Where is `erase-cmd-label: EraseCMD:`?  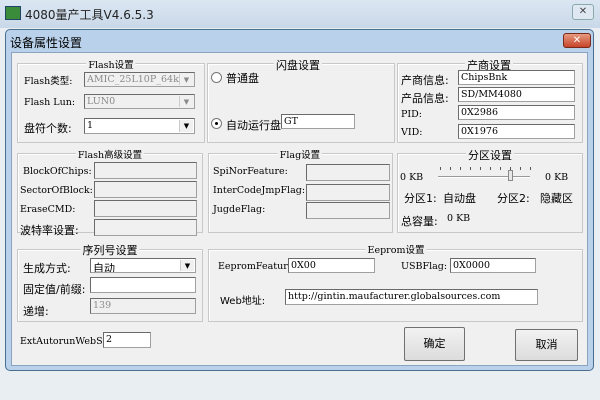
erase-cmd-label: EraseCMD: is located at coordinates (48, 209).